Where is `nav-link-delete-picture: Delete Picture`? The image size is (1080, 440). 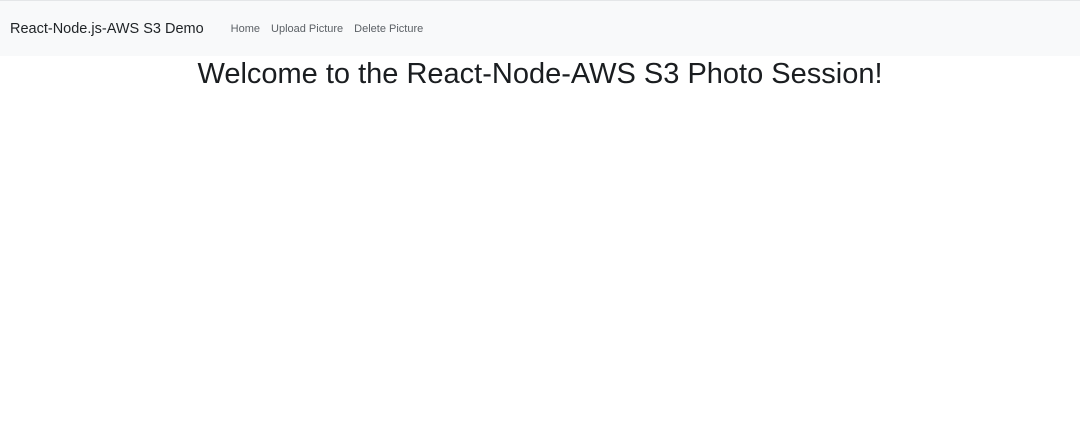
nav-link-delete-picture: Delete Picture is located at coordinates (388, 29).